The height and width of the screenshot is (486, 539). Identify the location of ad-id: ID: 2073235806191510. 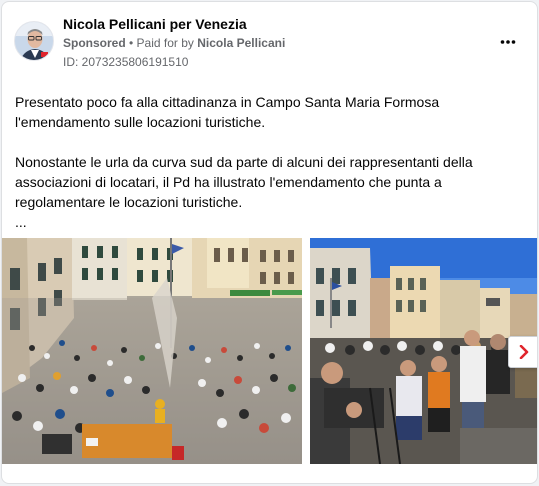
(126, 62).